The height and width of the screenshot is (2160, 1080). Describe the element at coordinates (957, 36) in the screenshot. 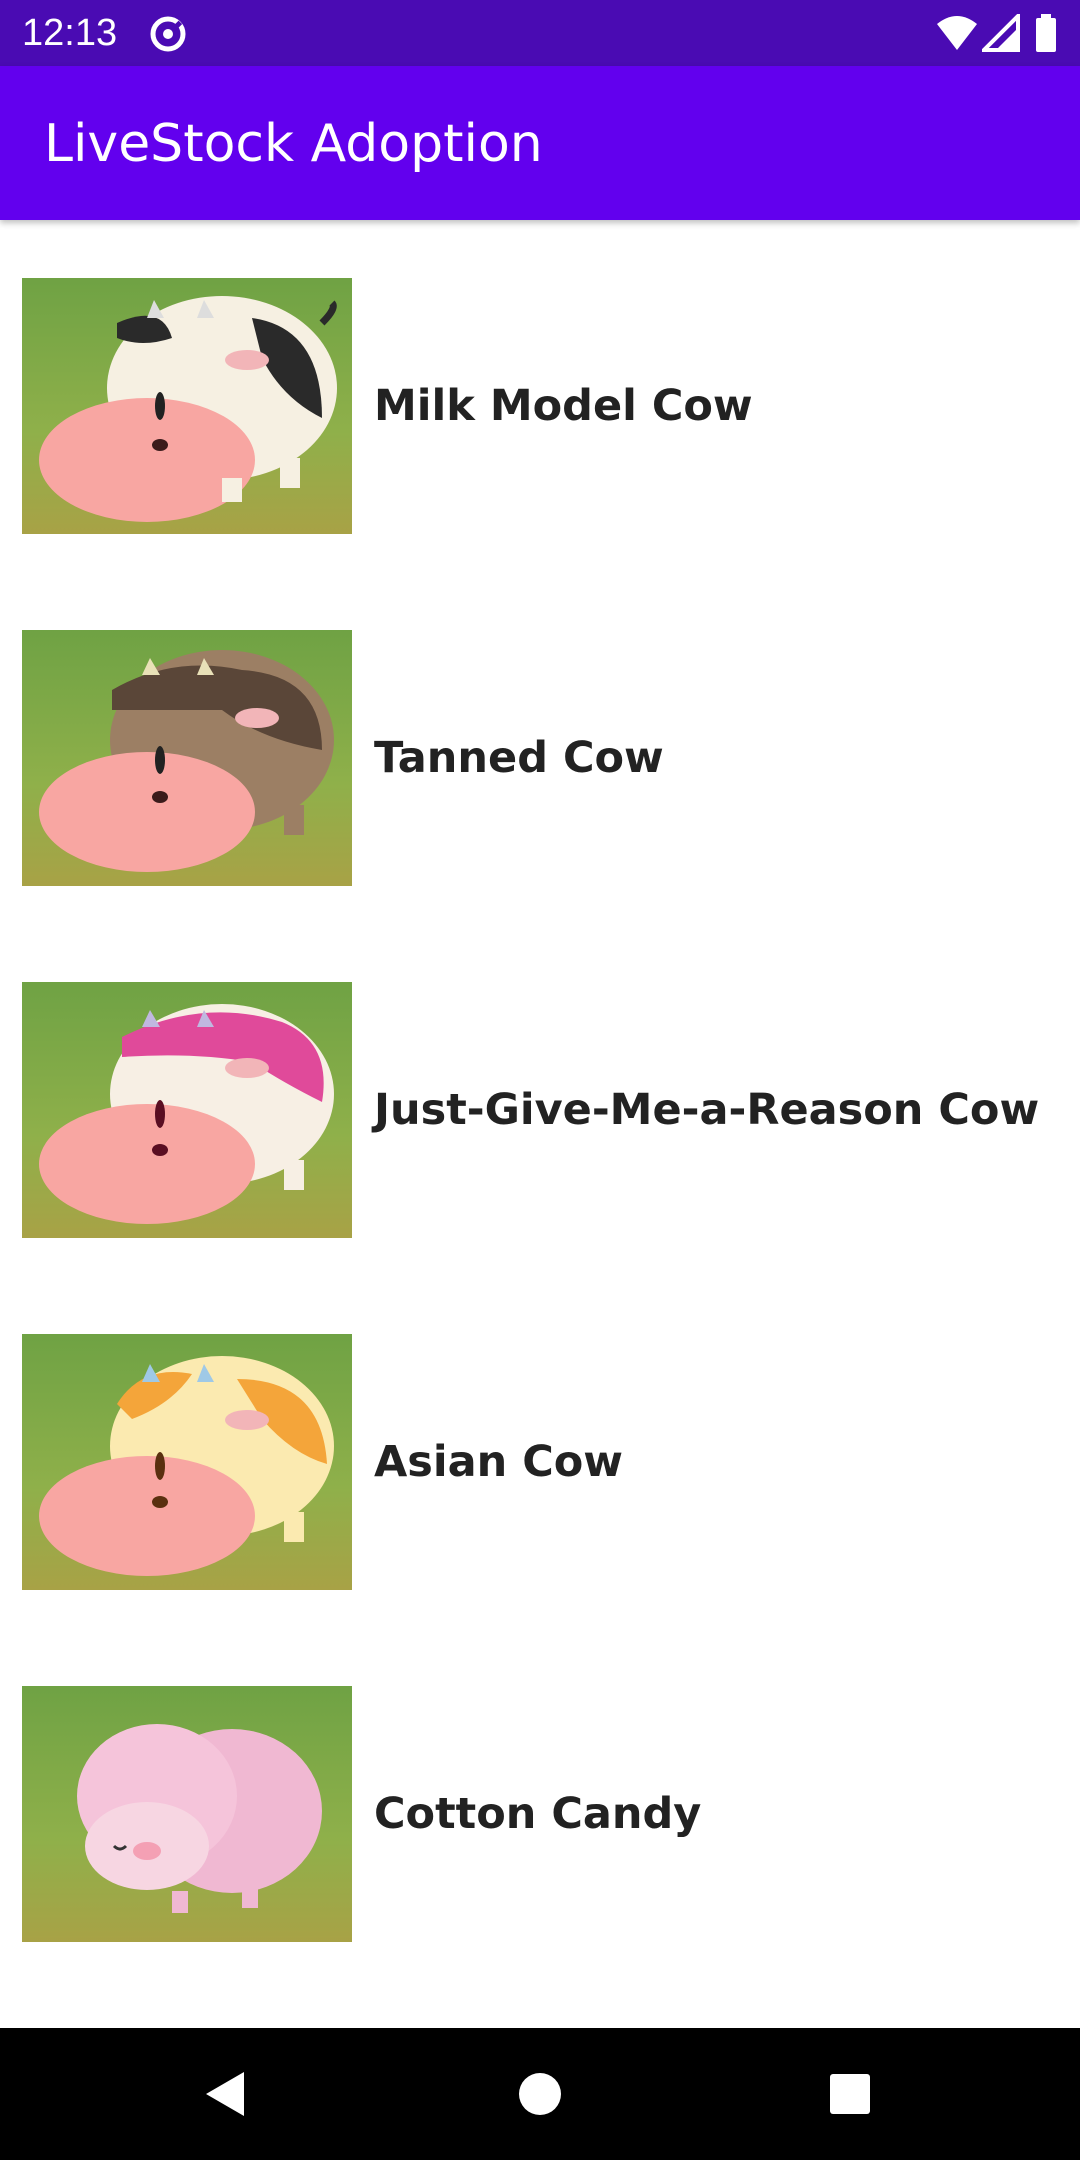

I see `wifi-icon` at that location.